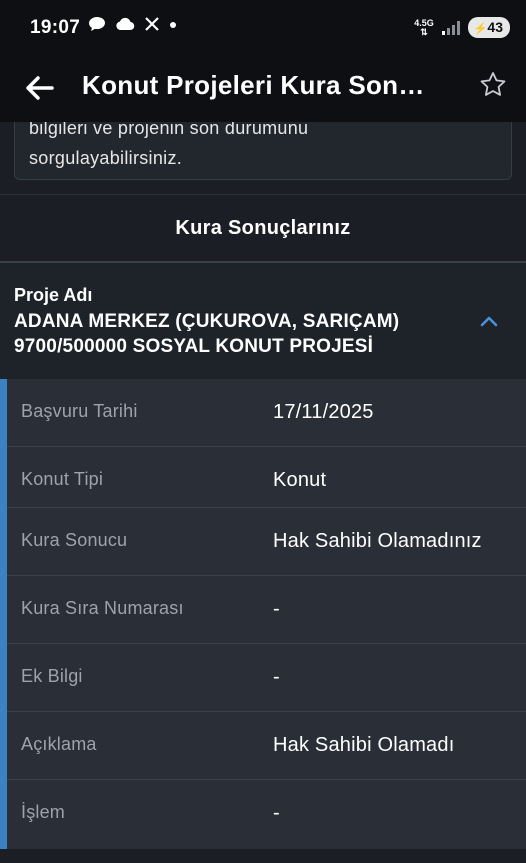 The height and width of the screenshot is (863, 526). I want to click on battery-badge: ⚡43, so click(488, 27).